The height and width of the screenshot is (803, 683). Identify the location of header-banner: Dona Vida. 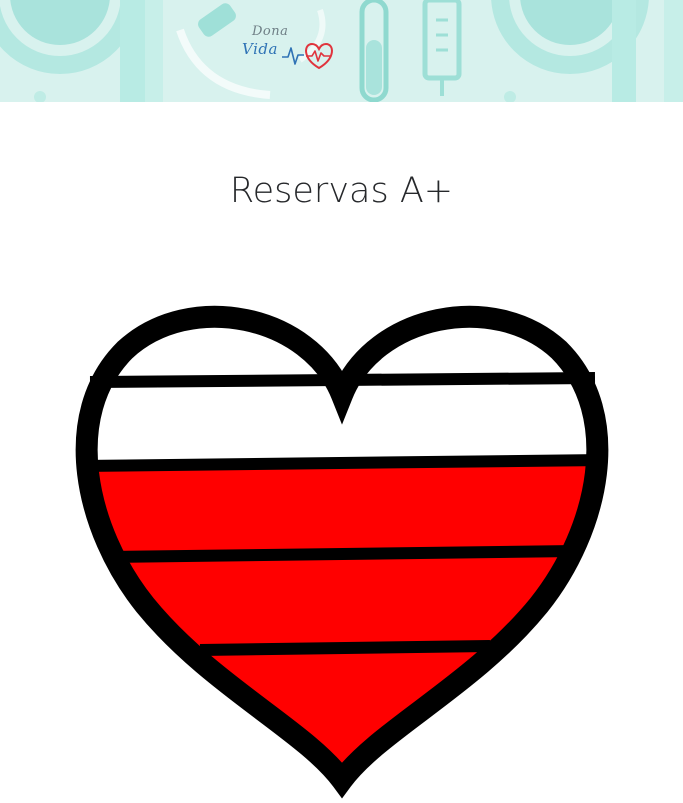
(341, 51).